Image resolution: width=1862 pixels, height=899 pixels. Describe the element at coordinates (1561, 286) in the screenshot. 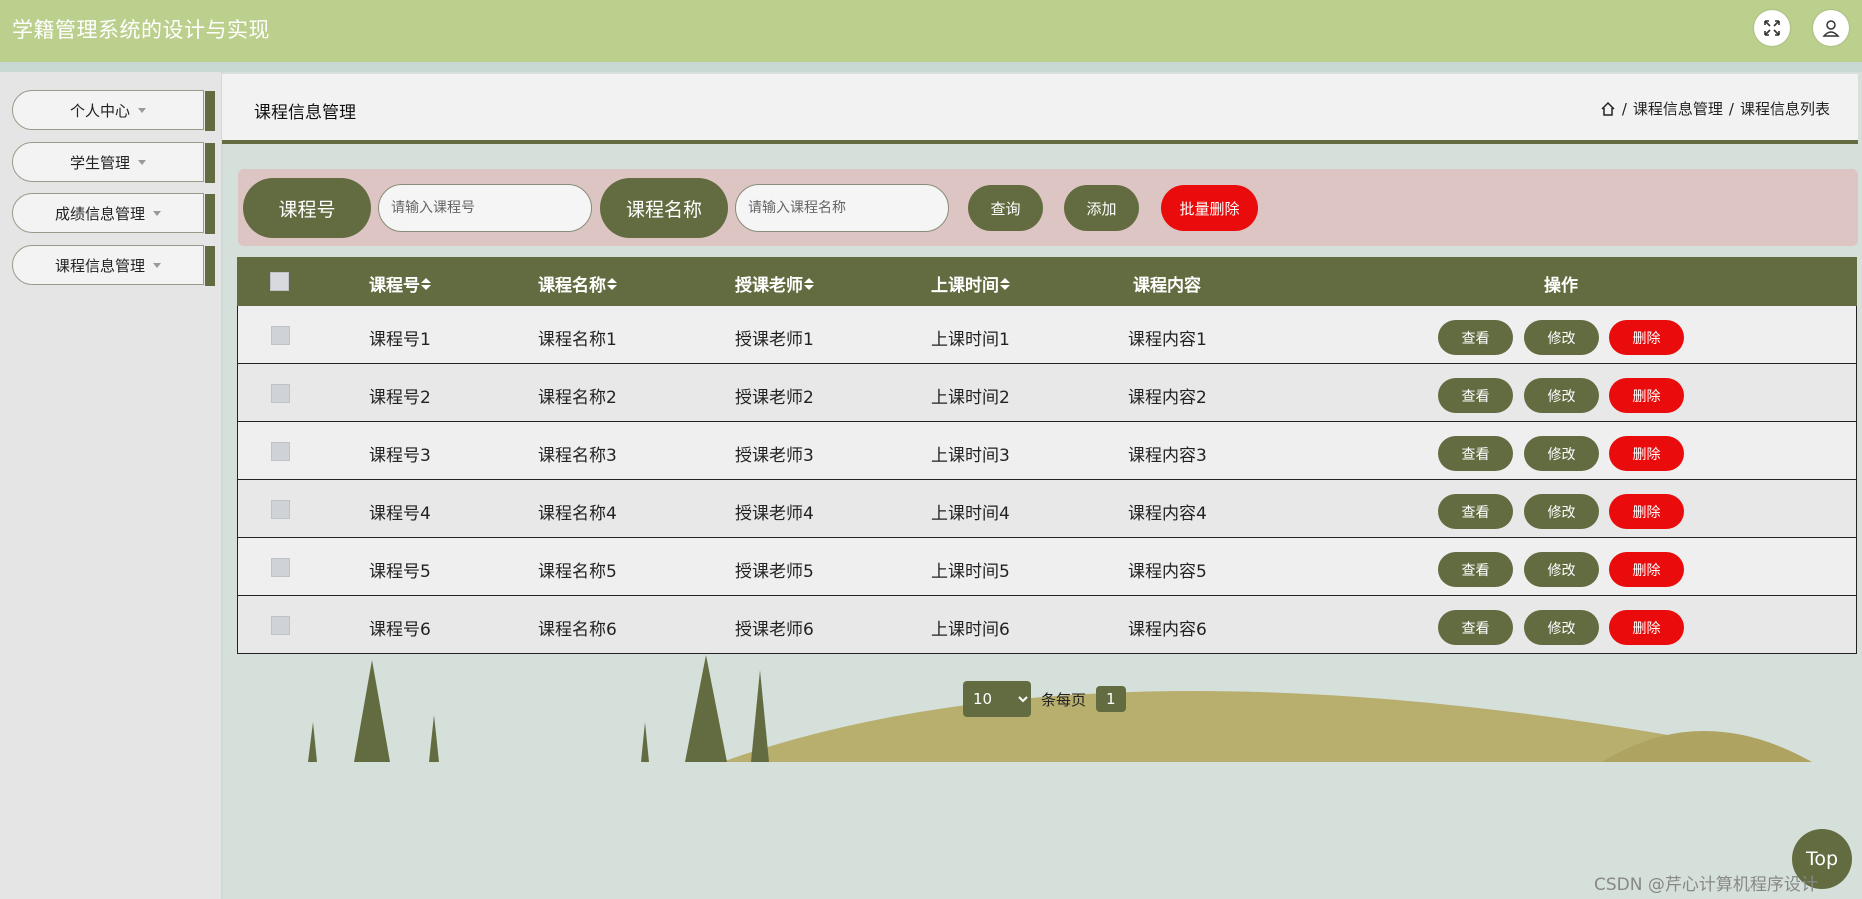

I see `column-header-label: 操作` at that location.